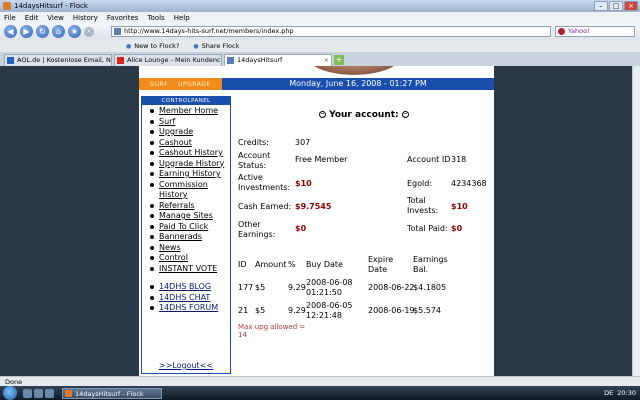 This screenshot has width=640, height=400. I want to click on menu-upgrade-history: Upgrade History, so click(190, 164).